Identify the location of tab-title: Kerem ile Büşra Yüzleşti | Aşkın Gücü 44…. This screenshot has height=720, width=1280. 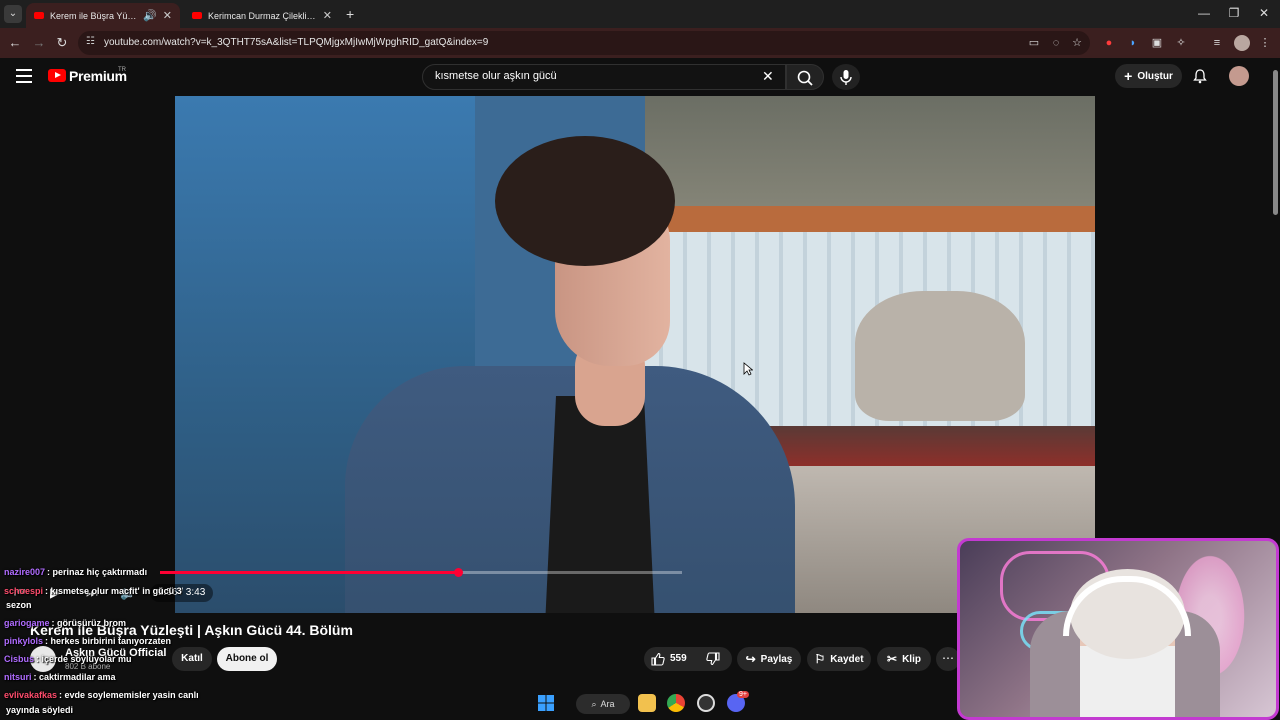
(93, 15).